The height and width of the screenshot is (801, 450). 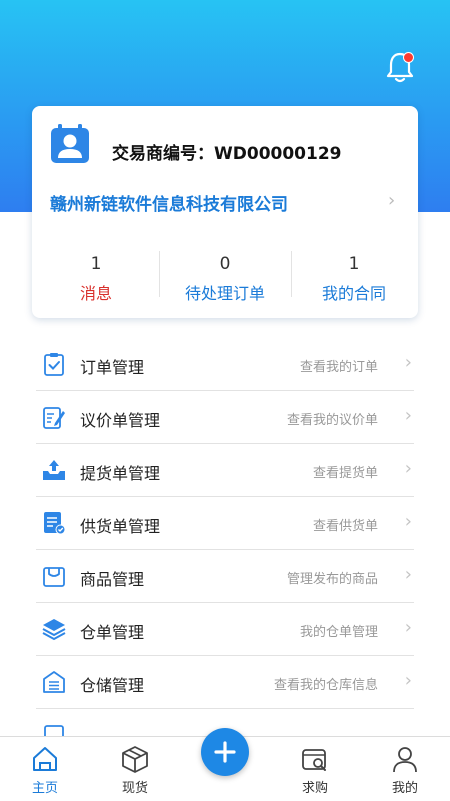 I want to click on tab-purchase: 求购, so click(x=315, y=769).